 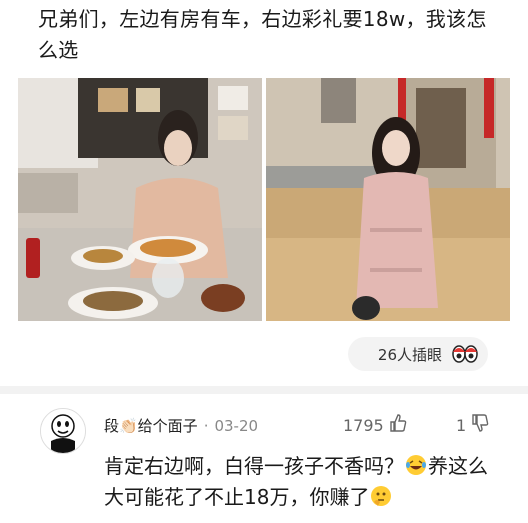 What do you see at coordinates (304, 482) in the screenshot?
I see `comment-text: 肯定右边啊，白得一孩子不香吗？ 养这么大可能花了不止18万，你赚了` at bounding box center [304, 482].